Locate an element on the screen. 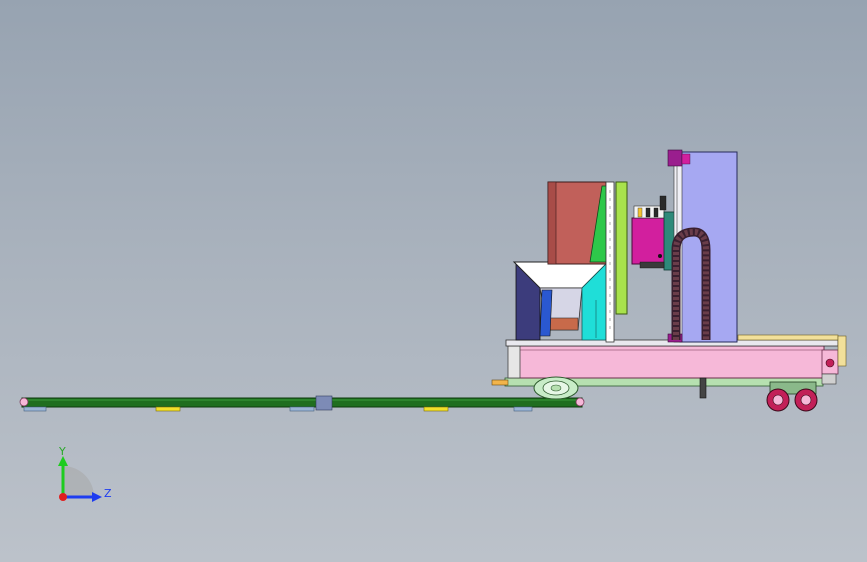 This screenshot has height=562, width=867. lime-guide-plate is located at coordinates (621, 248).